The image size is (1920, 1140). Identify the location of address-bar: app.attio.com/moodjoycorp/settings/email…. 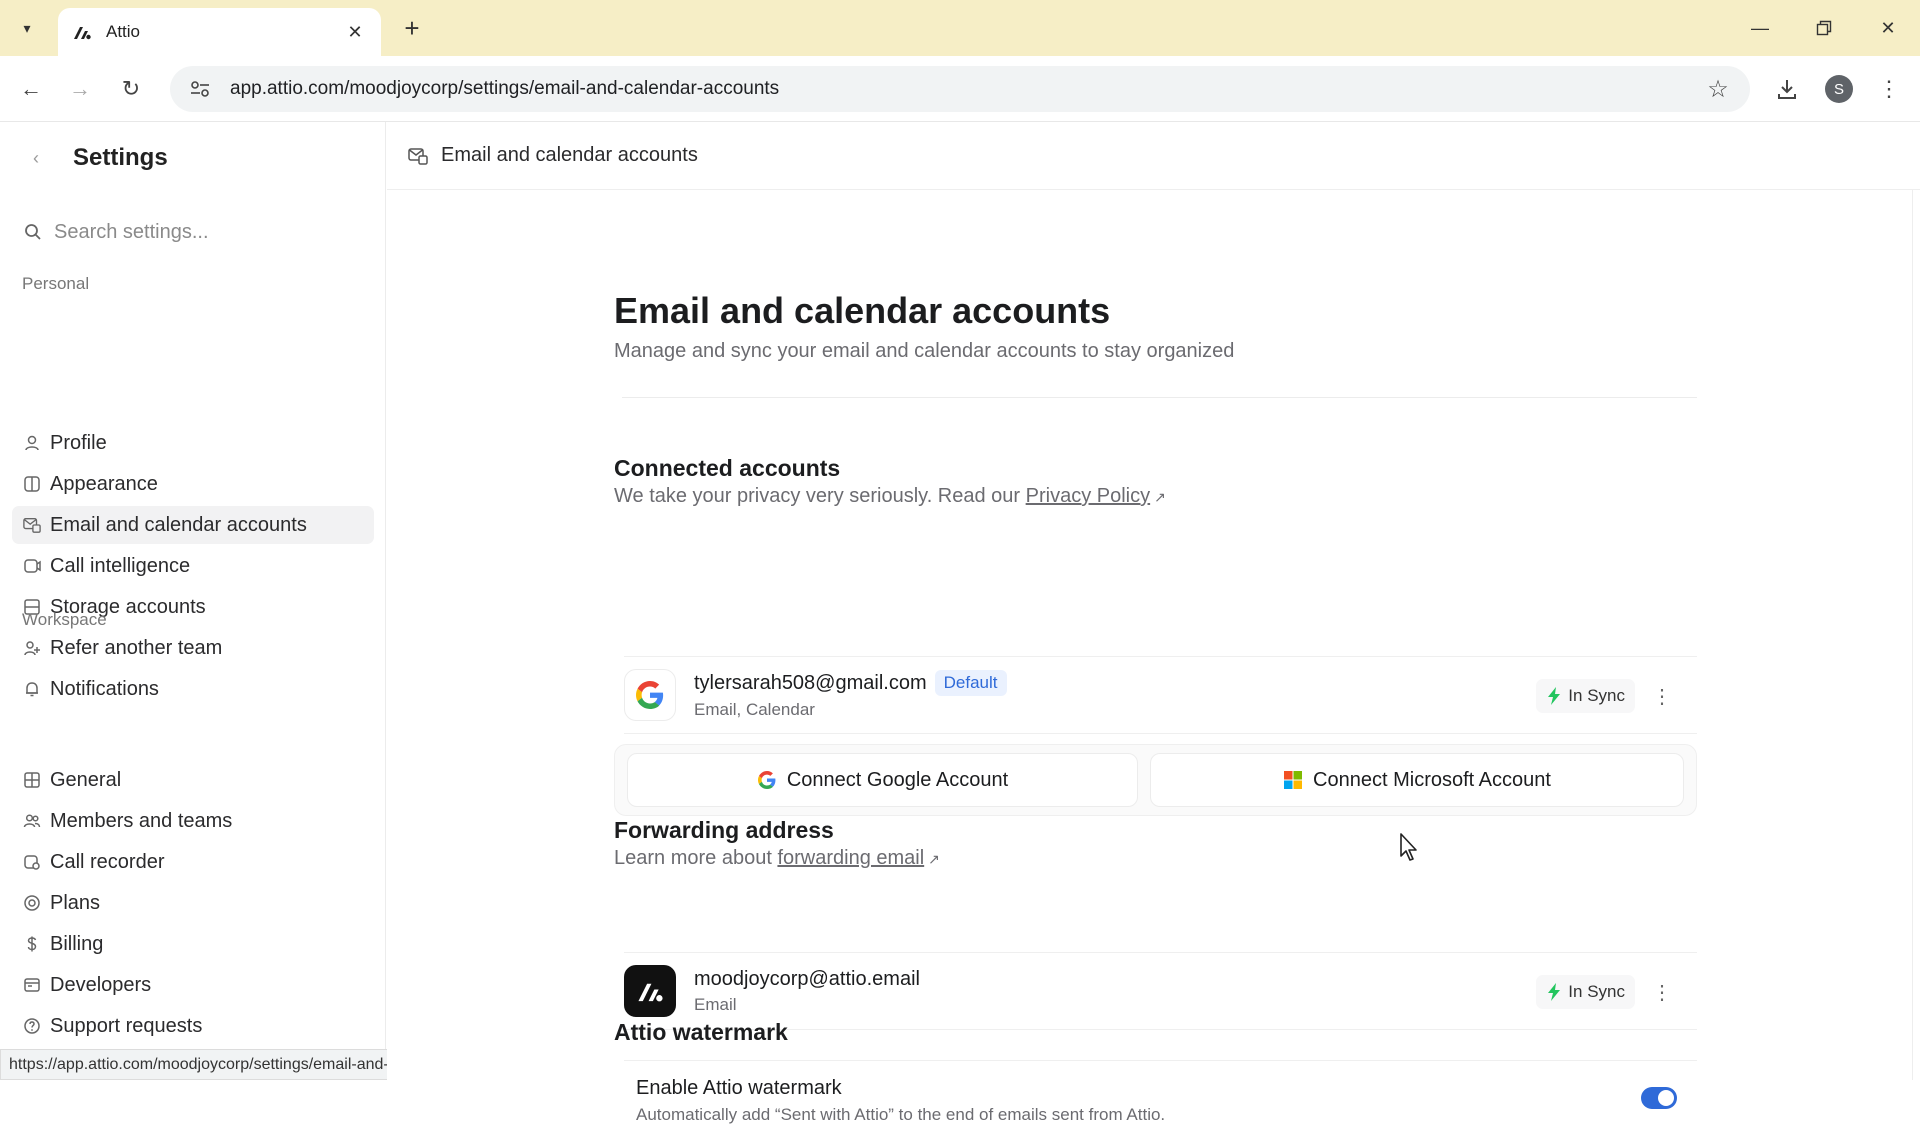
(960, 89).